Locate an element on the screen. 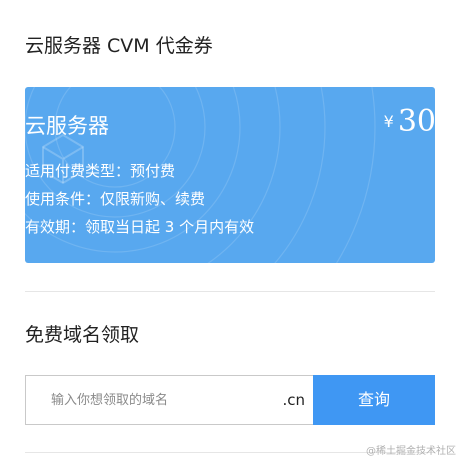  site-watermark: @稀土掘金技术社区 is located at coordinates (411, 451).